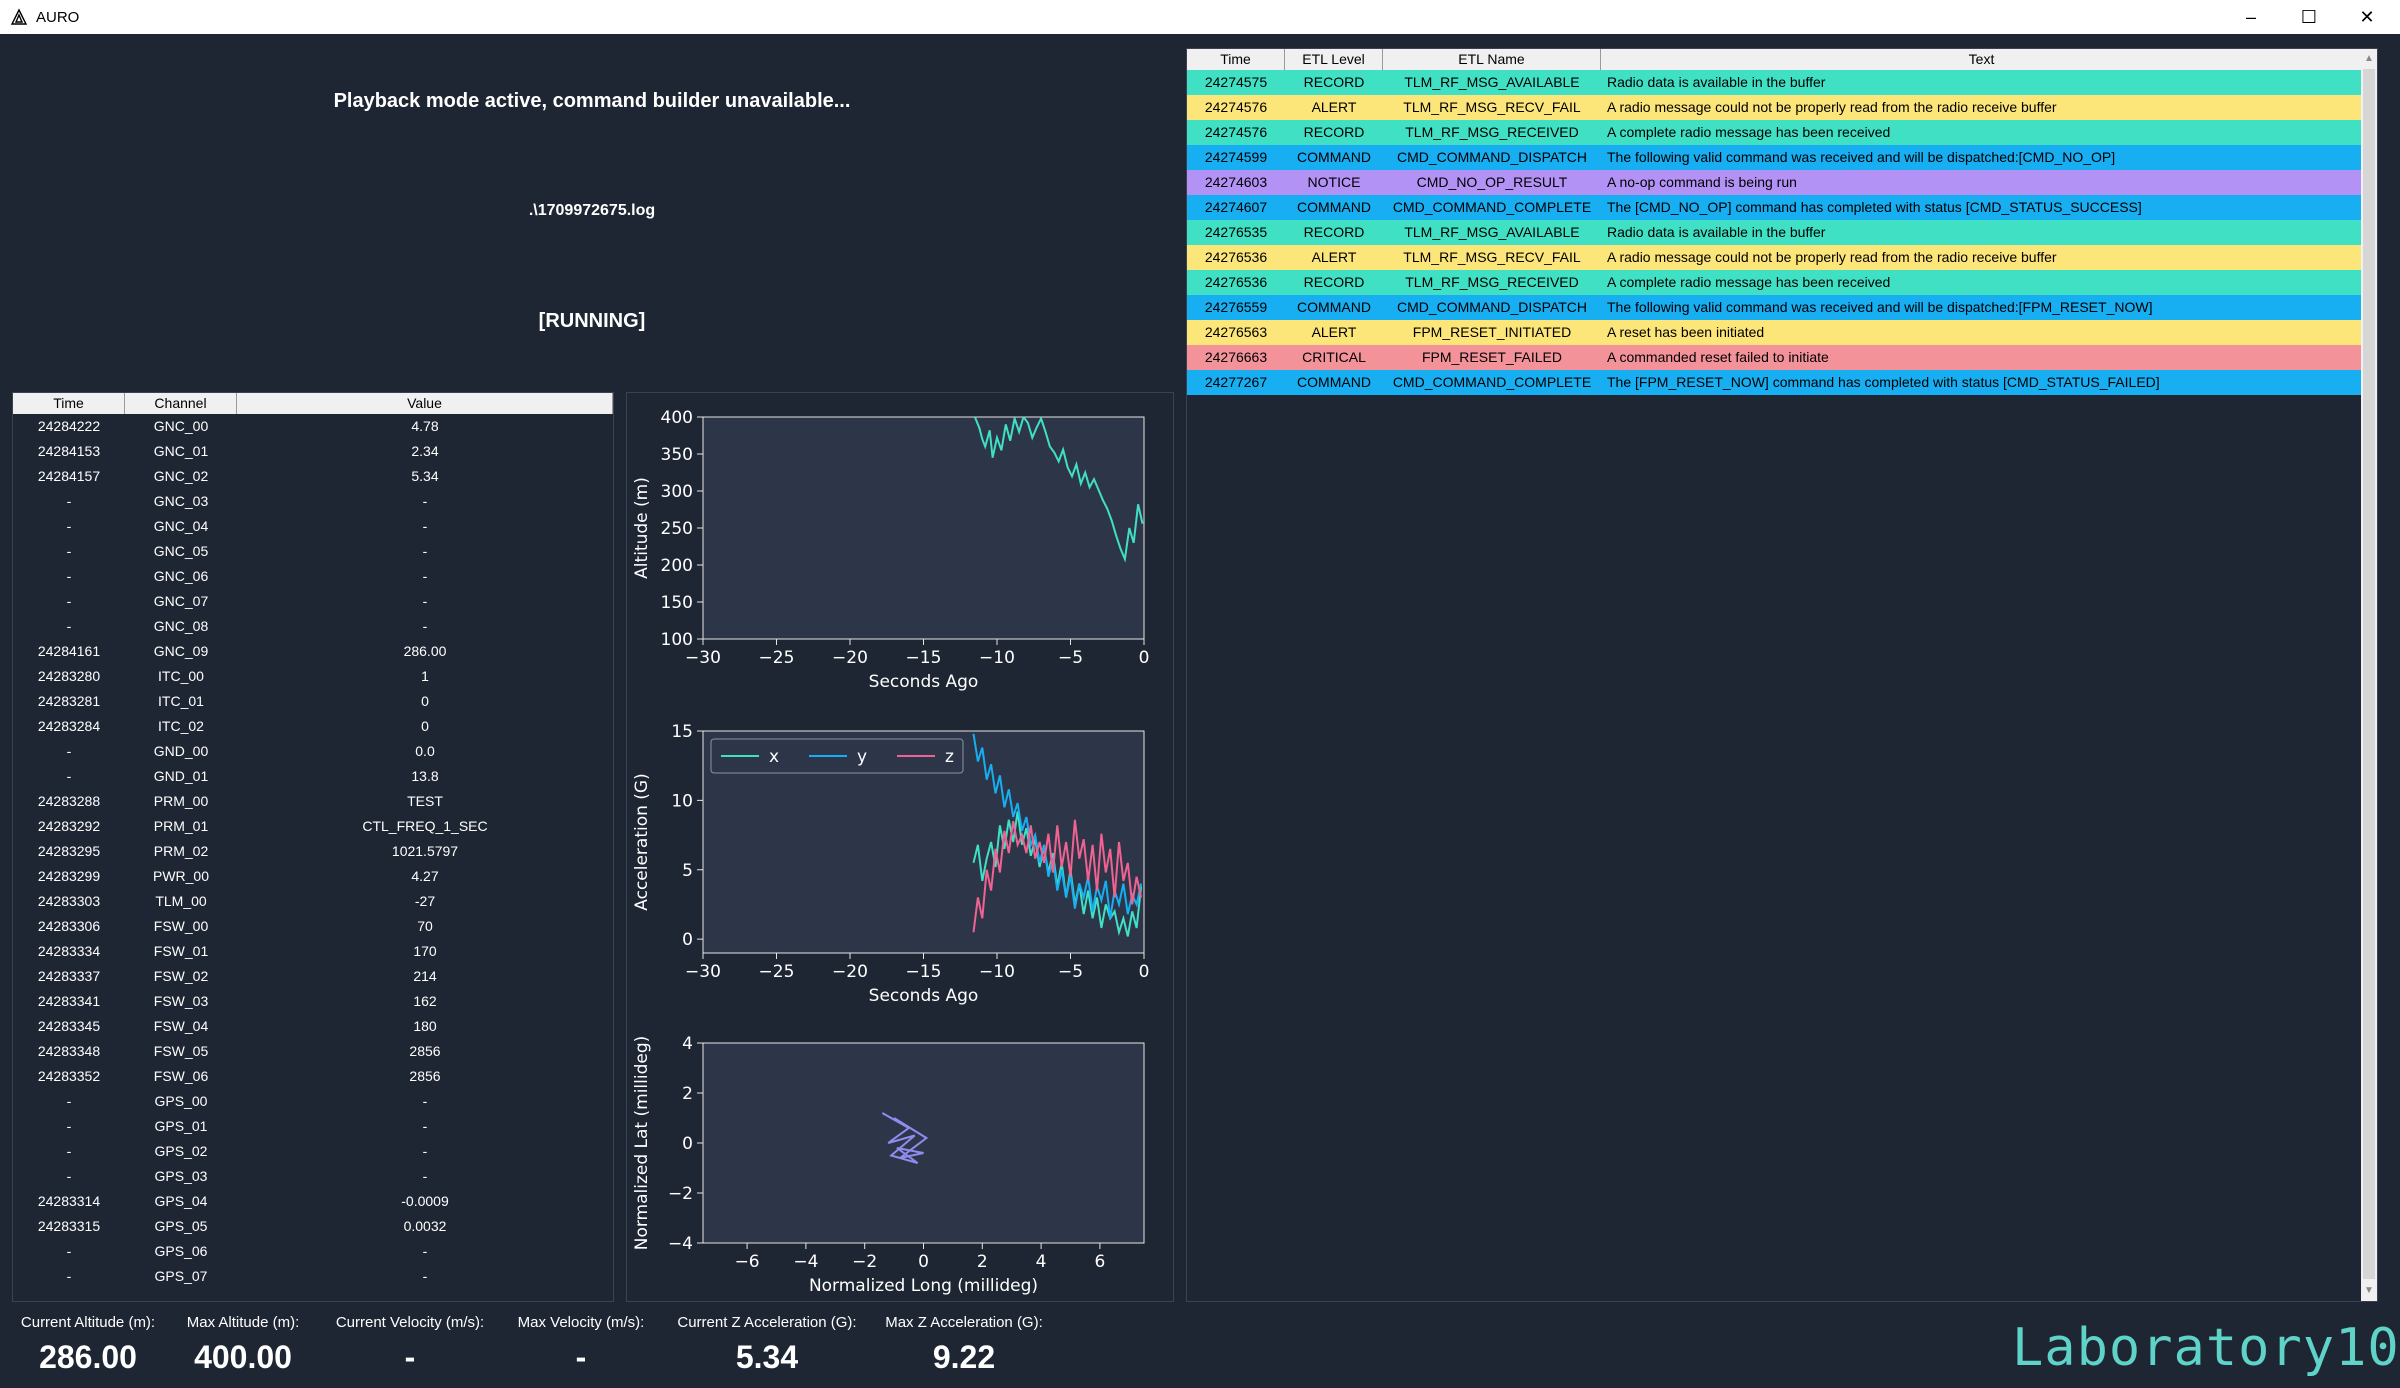  I want to click on table-row: - GPS_03 -, so click(313, 1176).